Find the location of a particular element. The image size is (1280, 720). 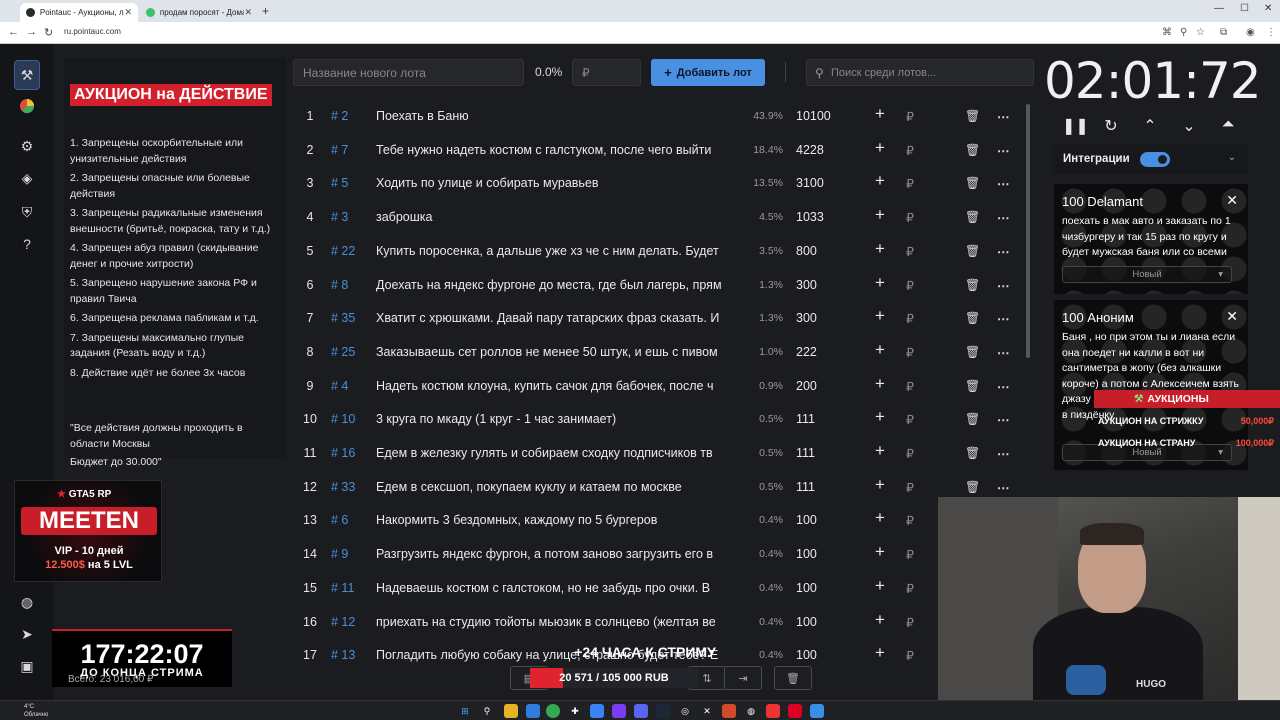

lot-id: # 4 is located at coordinates (339, 386).